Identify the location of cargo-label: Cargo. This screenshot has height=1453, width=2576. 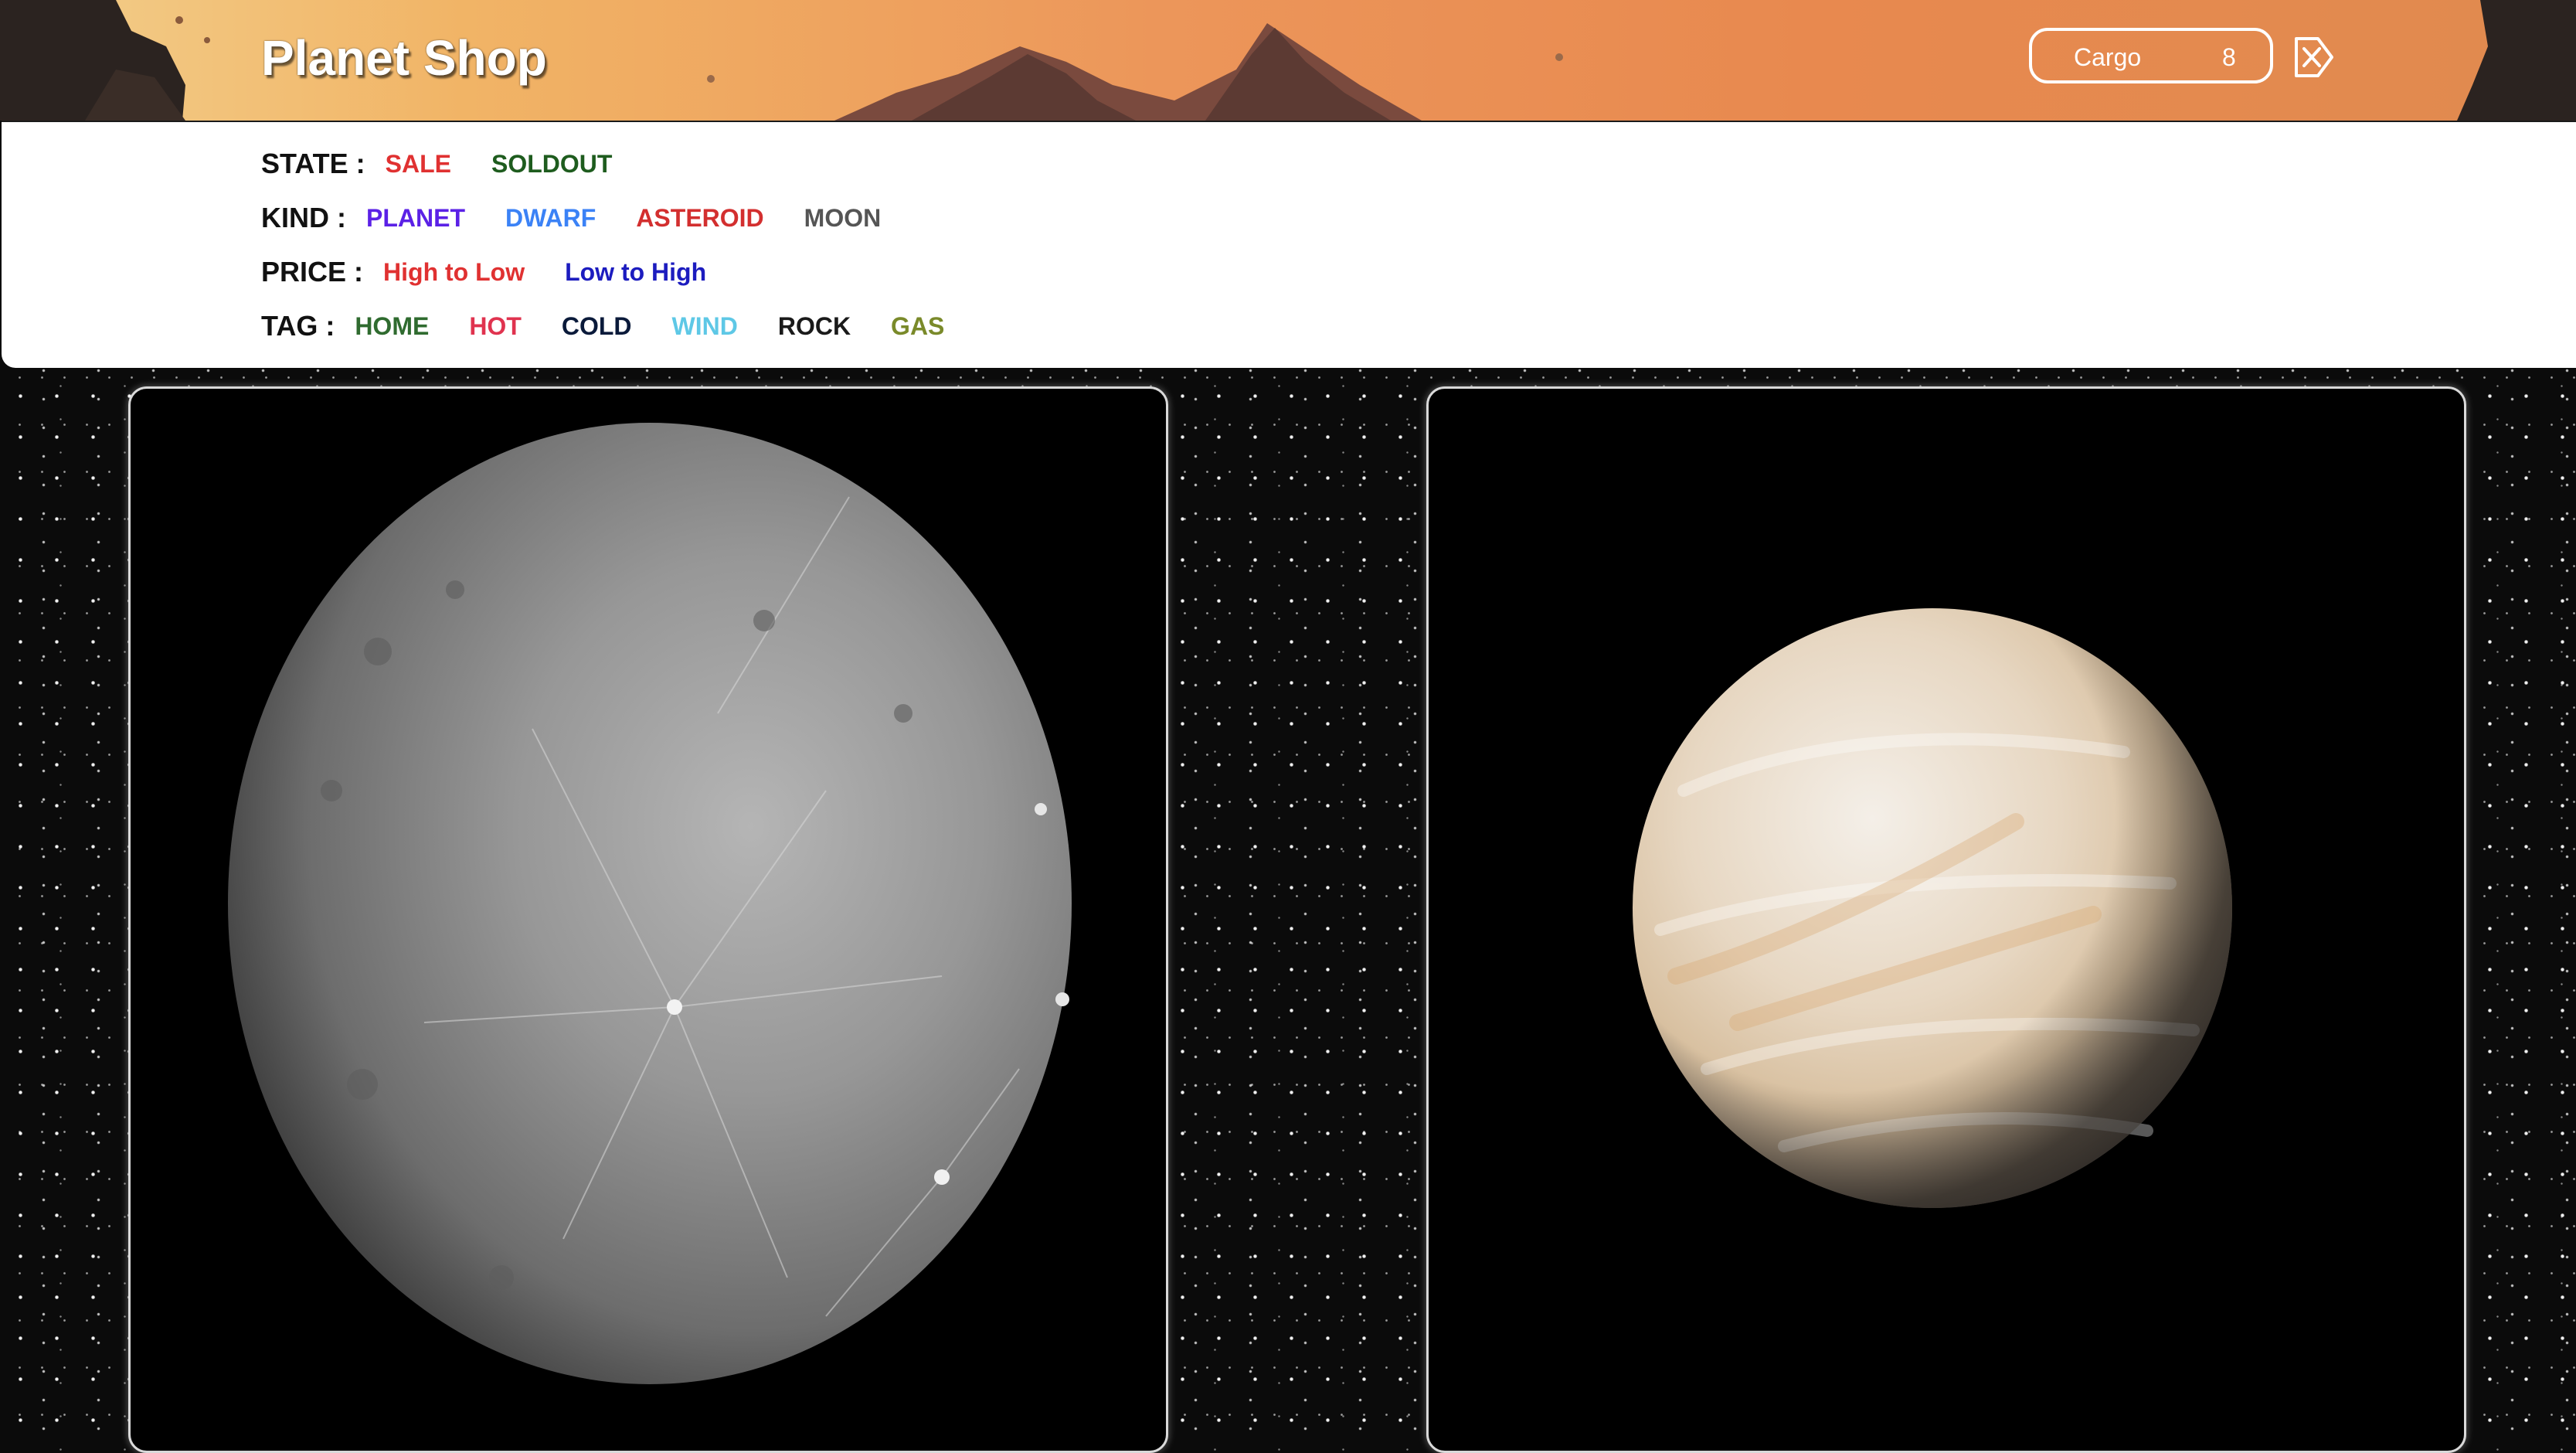
(2108, 57).